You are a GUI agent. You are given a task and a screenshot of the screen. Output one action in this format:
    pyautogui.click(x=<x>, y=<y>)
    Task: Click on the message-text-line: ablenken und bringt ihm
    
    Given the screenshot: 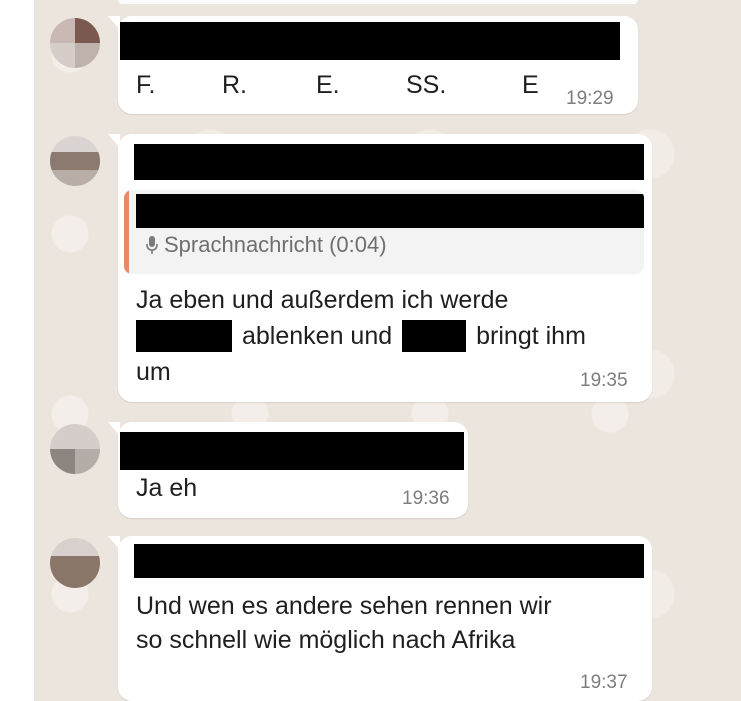 What is the action you would take?
    pyautogui.click(x=361, y=336)
    